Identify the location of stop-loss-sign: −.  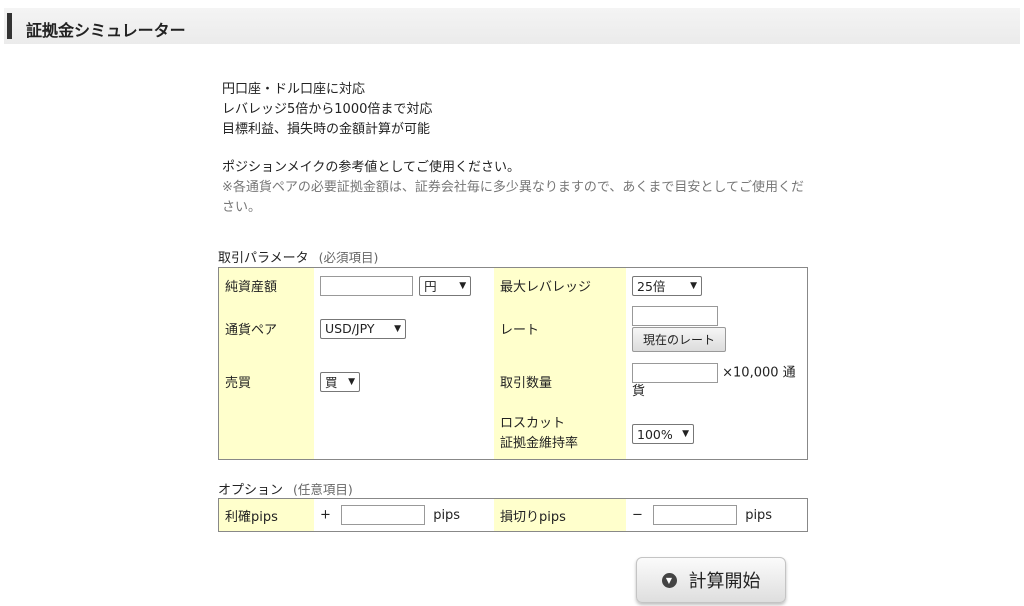
(637, 515).